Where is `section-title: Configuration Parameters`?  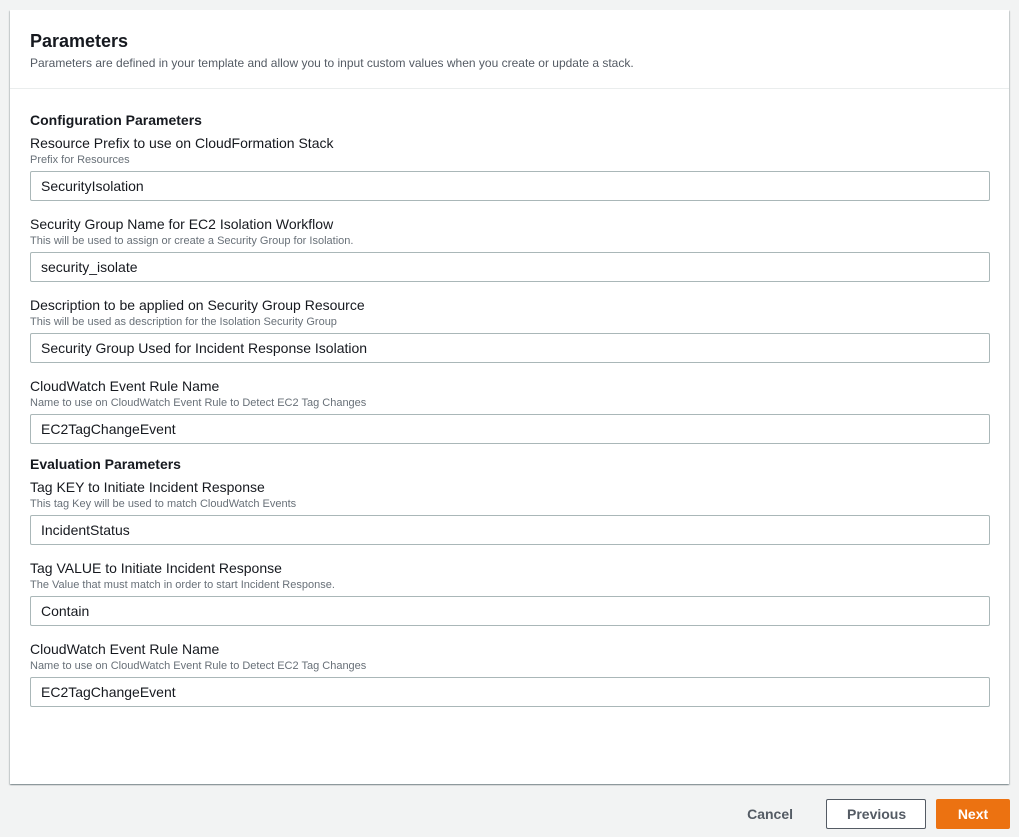 section-title: Configuration Parameters is located at coordinates (116, 120).